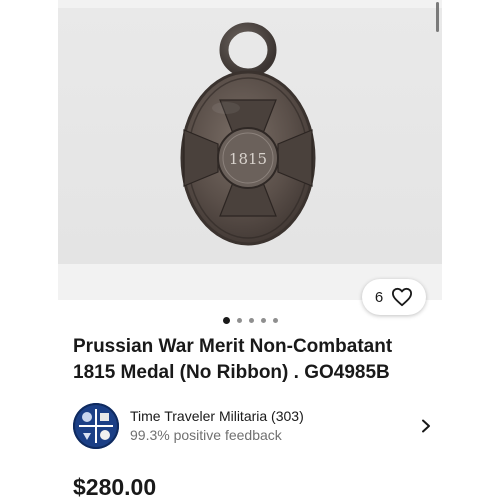 The image size is (500, 501). Describe the element at coordinates (379, 297) in the screenshot. I see `watch-count: 6` at that location.